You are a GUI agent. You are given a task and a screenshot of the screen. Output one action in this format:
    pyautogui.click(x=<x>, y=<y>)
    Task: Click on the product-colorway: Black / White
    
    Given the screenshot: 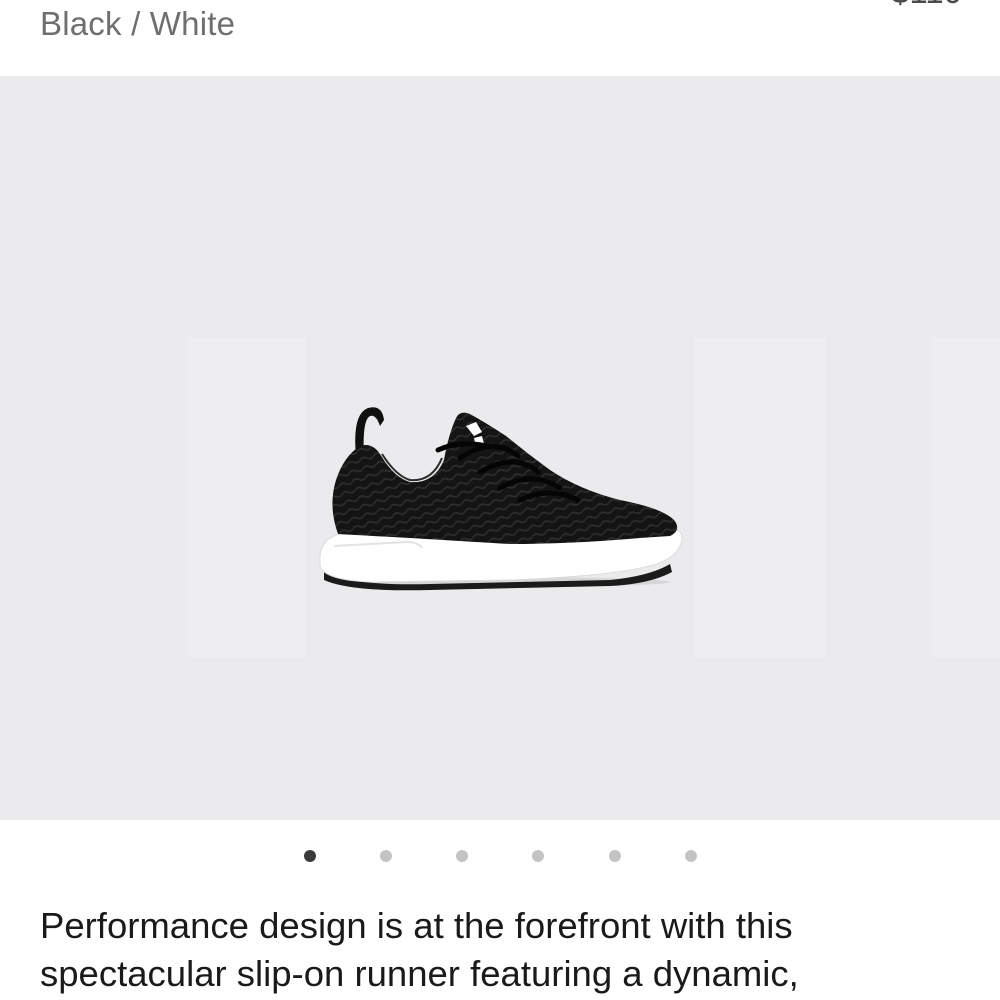 What is the action you would take?
    pyautogui.click(x=138, y=23)
    